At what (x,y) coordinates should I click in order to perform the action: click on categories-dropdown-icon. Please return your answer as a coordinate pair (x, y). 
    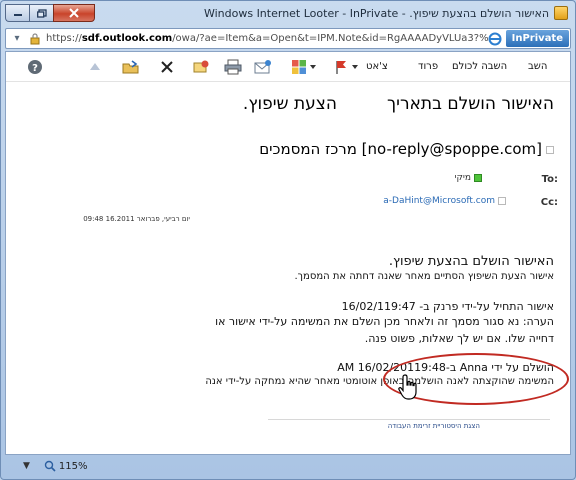
    Looking at the image, I should click on (313, 67).